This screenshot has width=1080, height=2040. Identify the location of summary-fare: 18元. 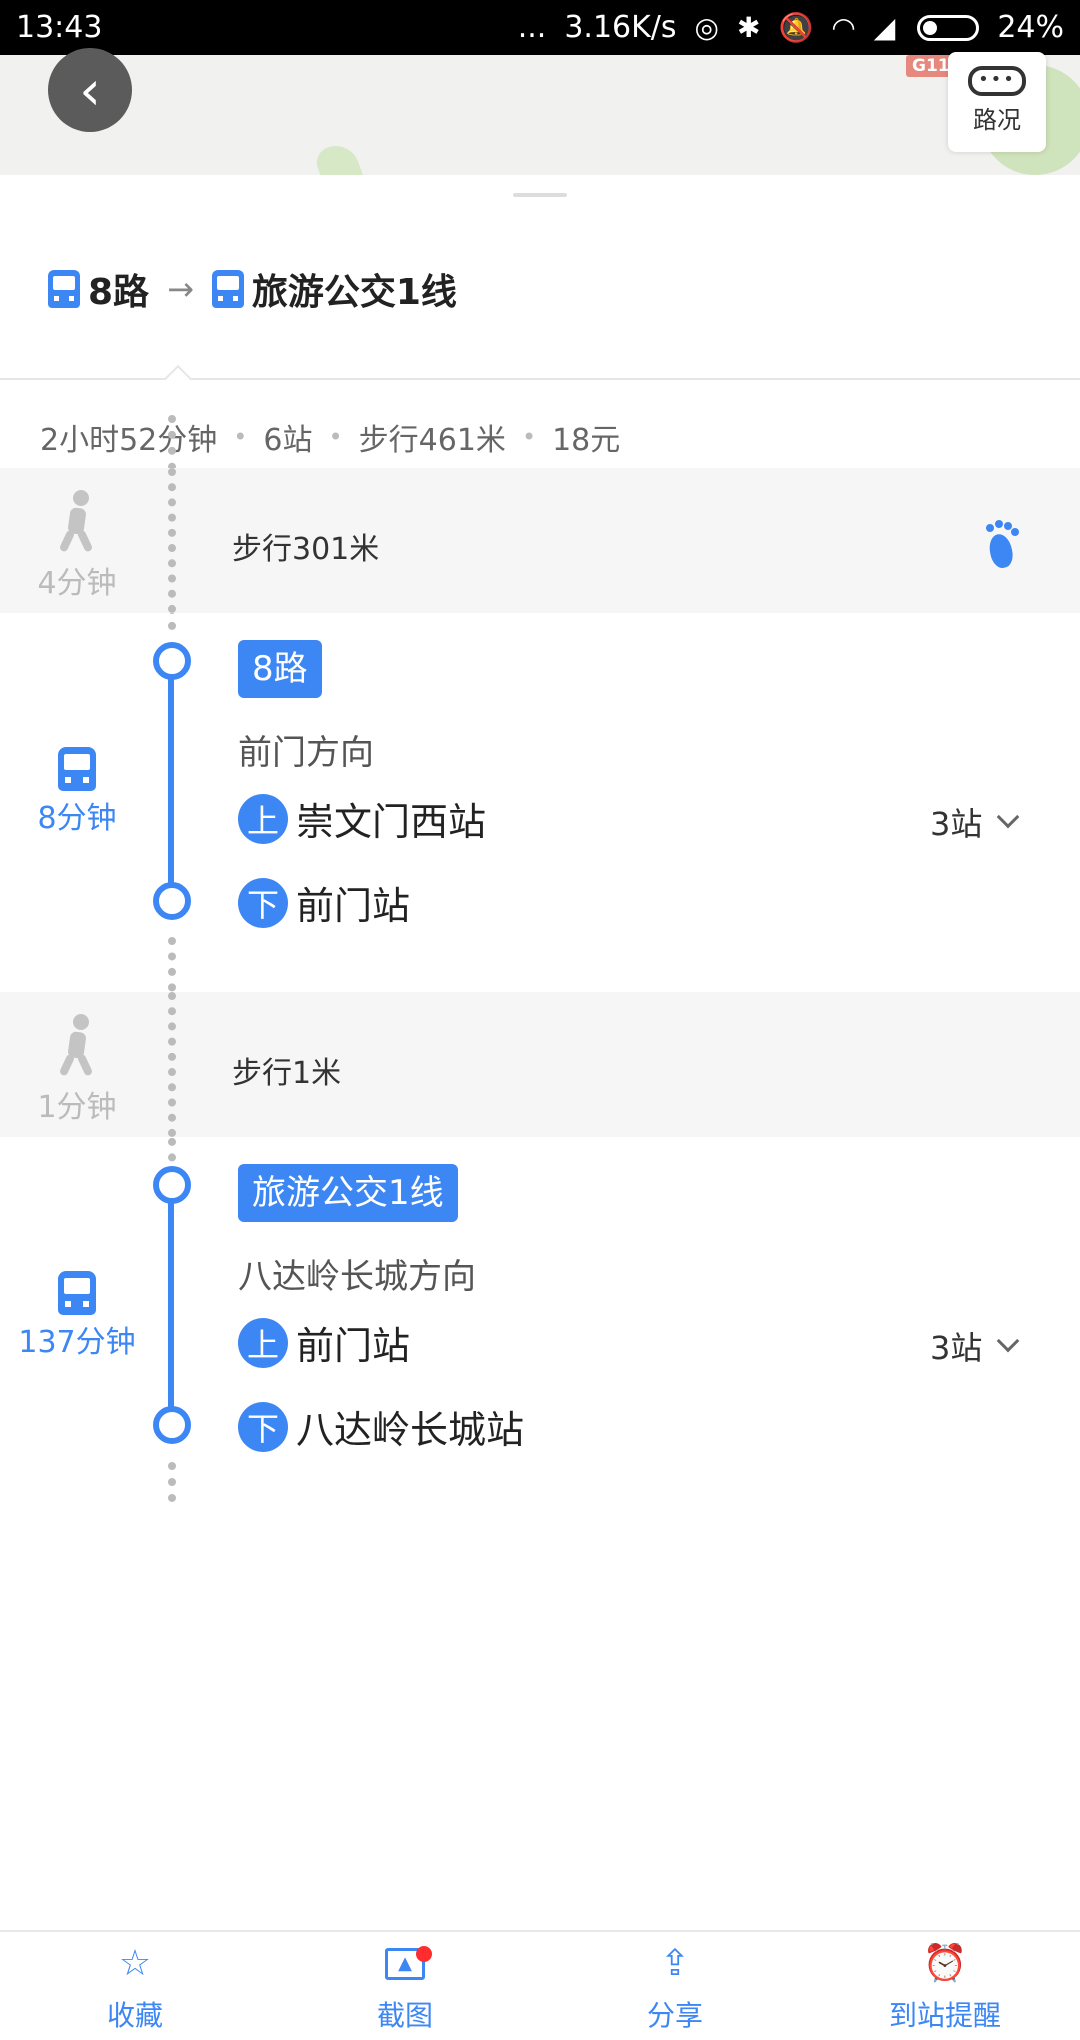
(586, 440).